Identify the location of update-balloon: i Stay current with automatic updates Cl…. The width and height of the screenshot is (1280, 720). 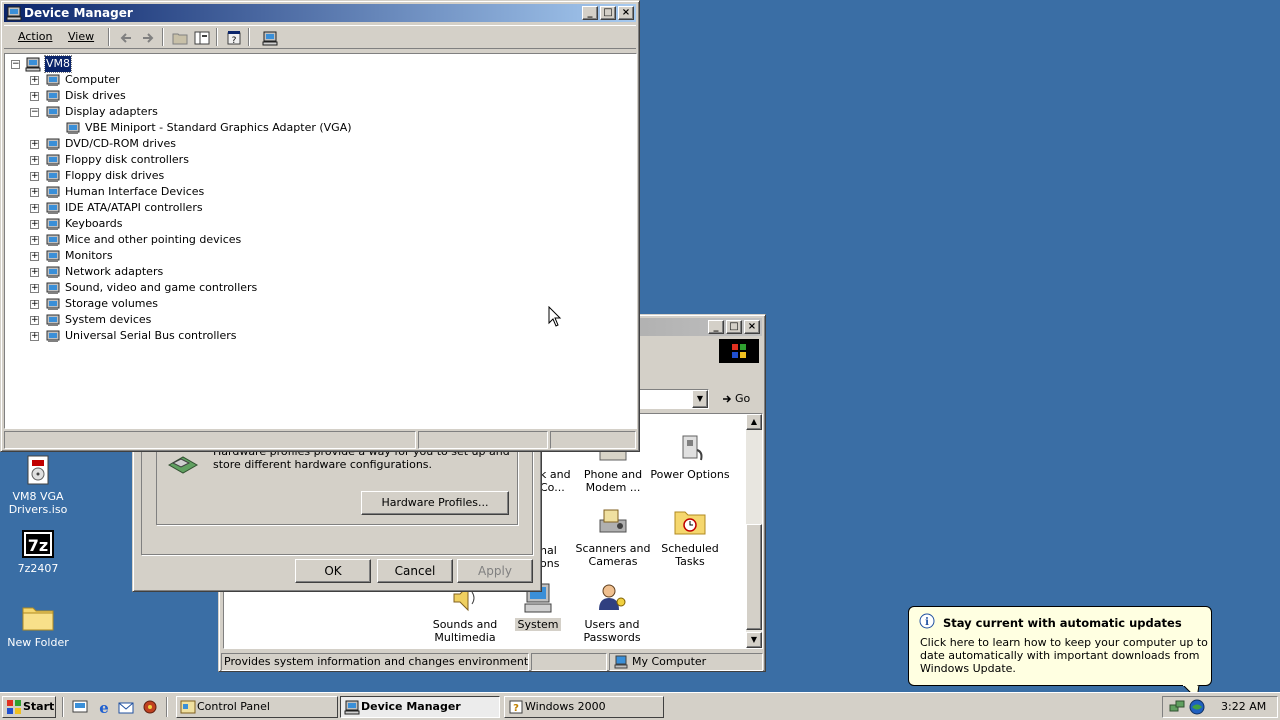
(1060, 653).